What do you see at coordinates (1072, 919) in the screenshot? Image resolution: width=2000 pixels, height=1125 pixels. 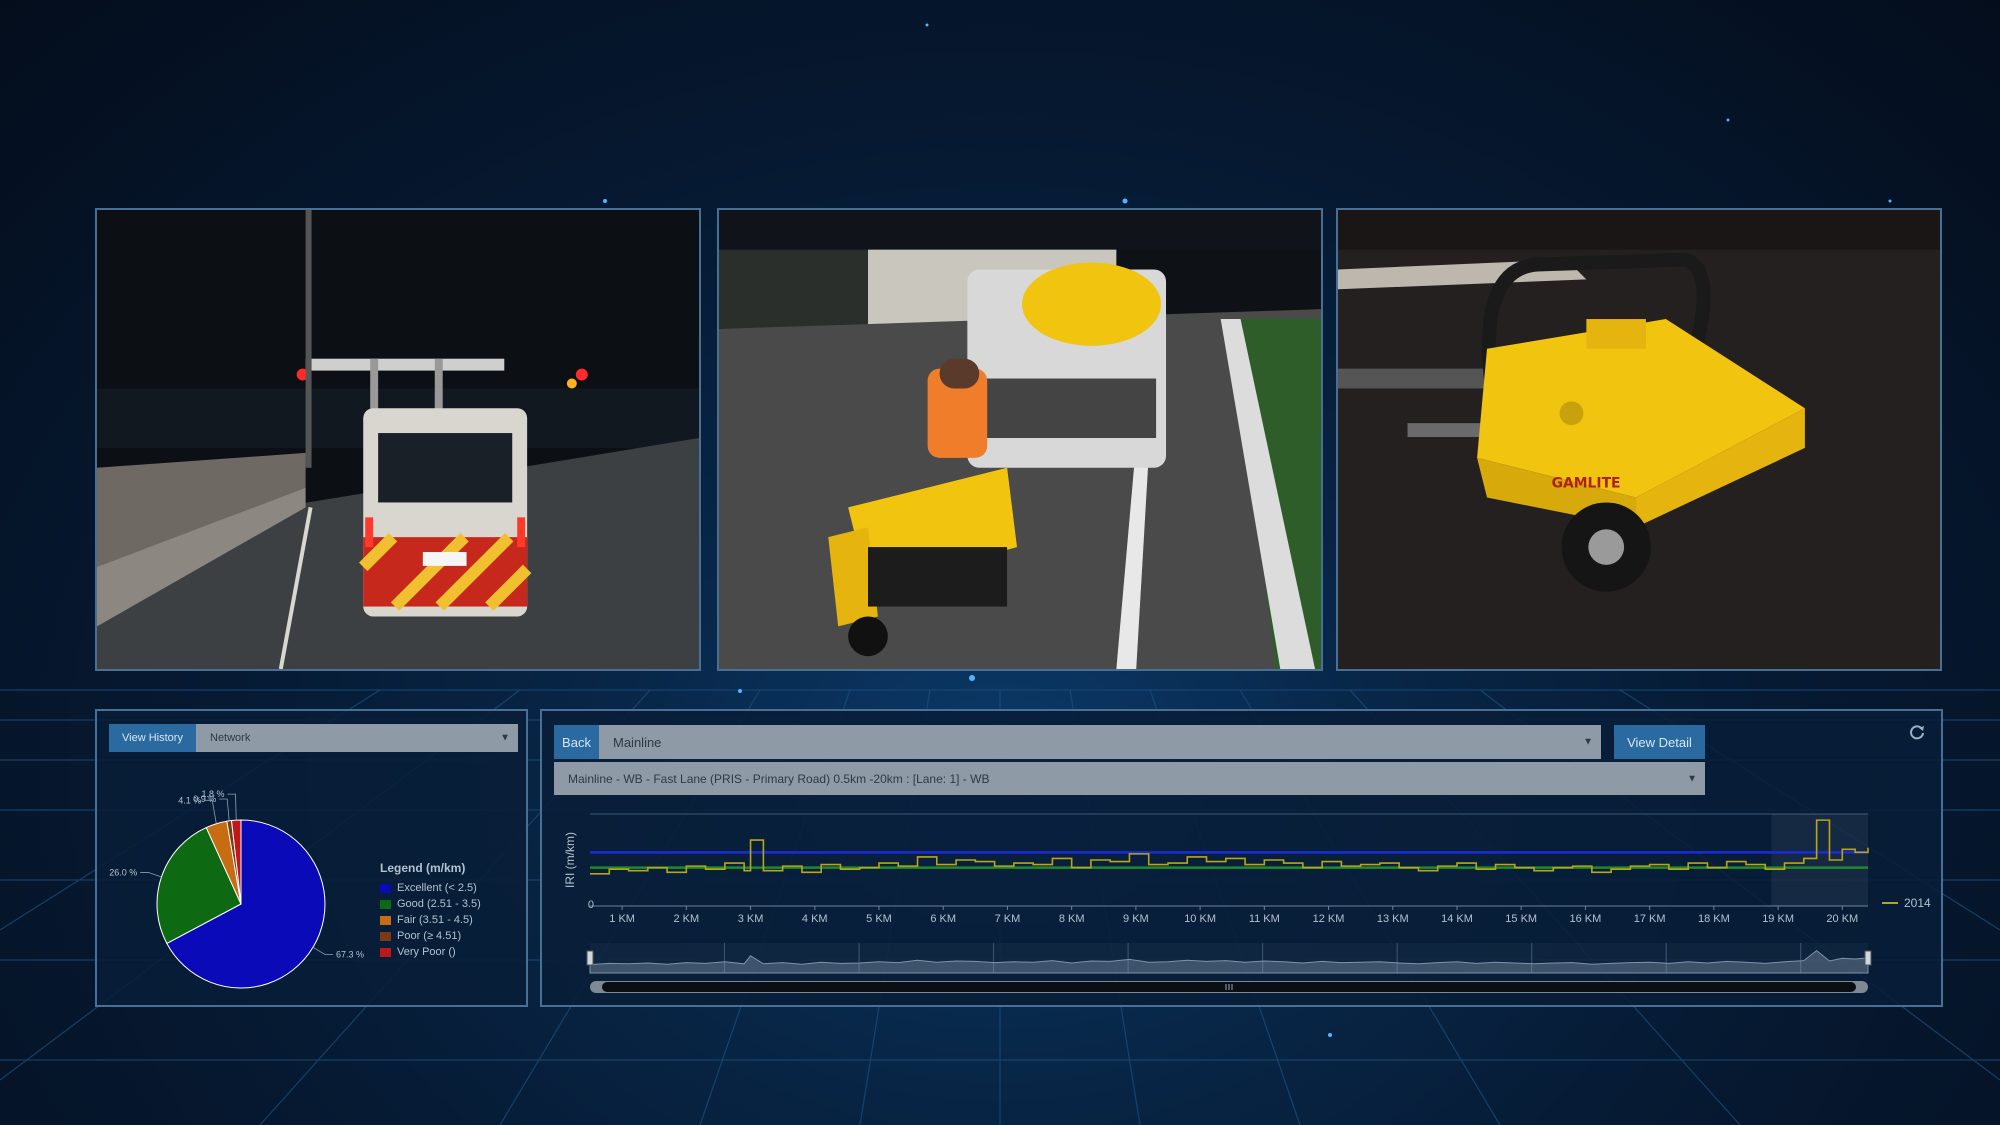 I see `chart-x-tick-label: 8 KM` at bounding box center [1072, 919].